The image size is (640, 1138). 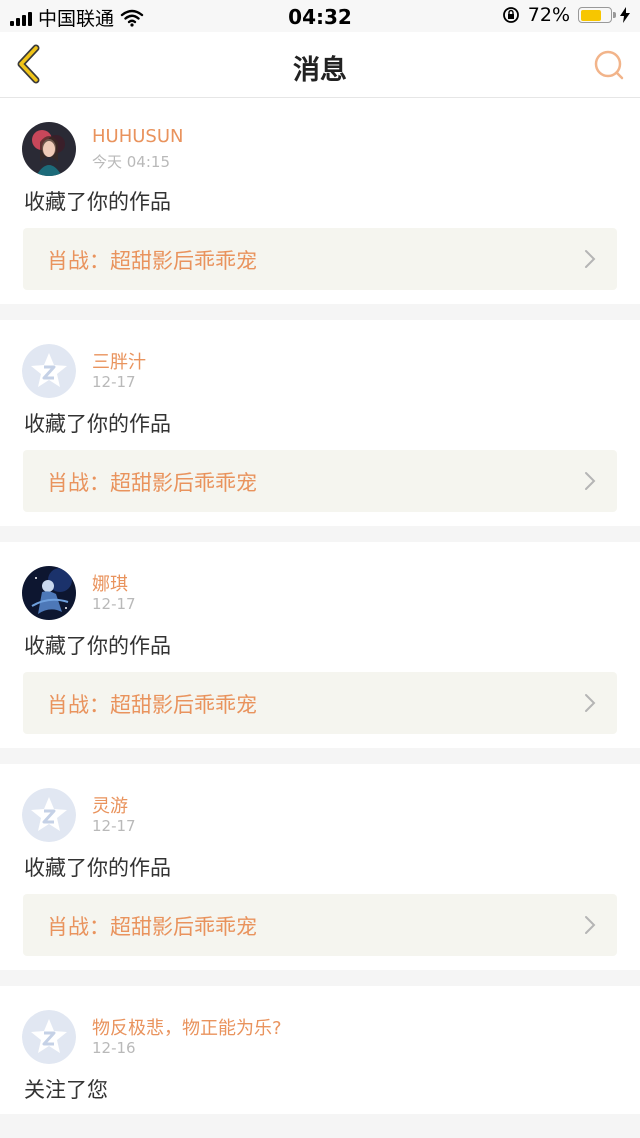 I want to click on orientation-lock-icon, so click(x=510, y=15).